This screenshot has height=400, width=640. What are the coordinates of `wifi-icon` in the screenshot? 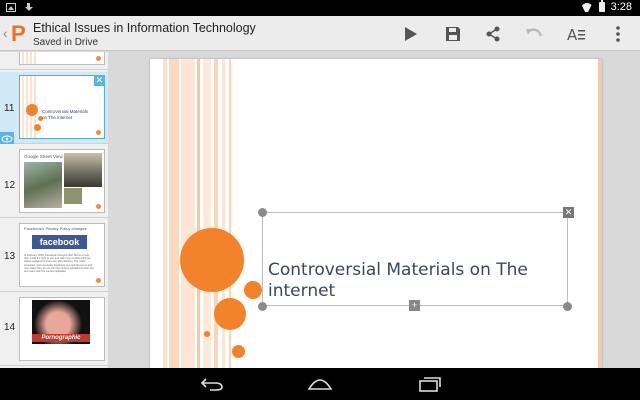 It's located at (587, 7).